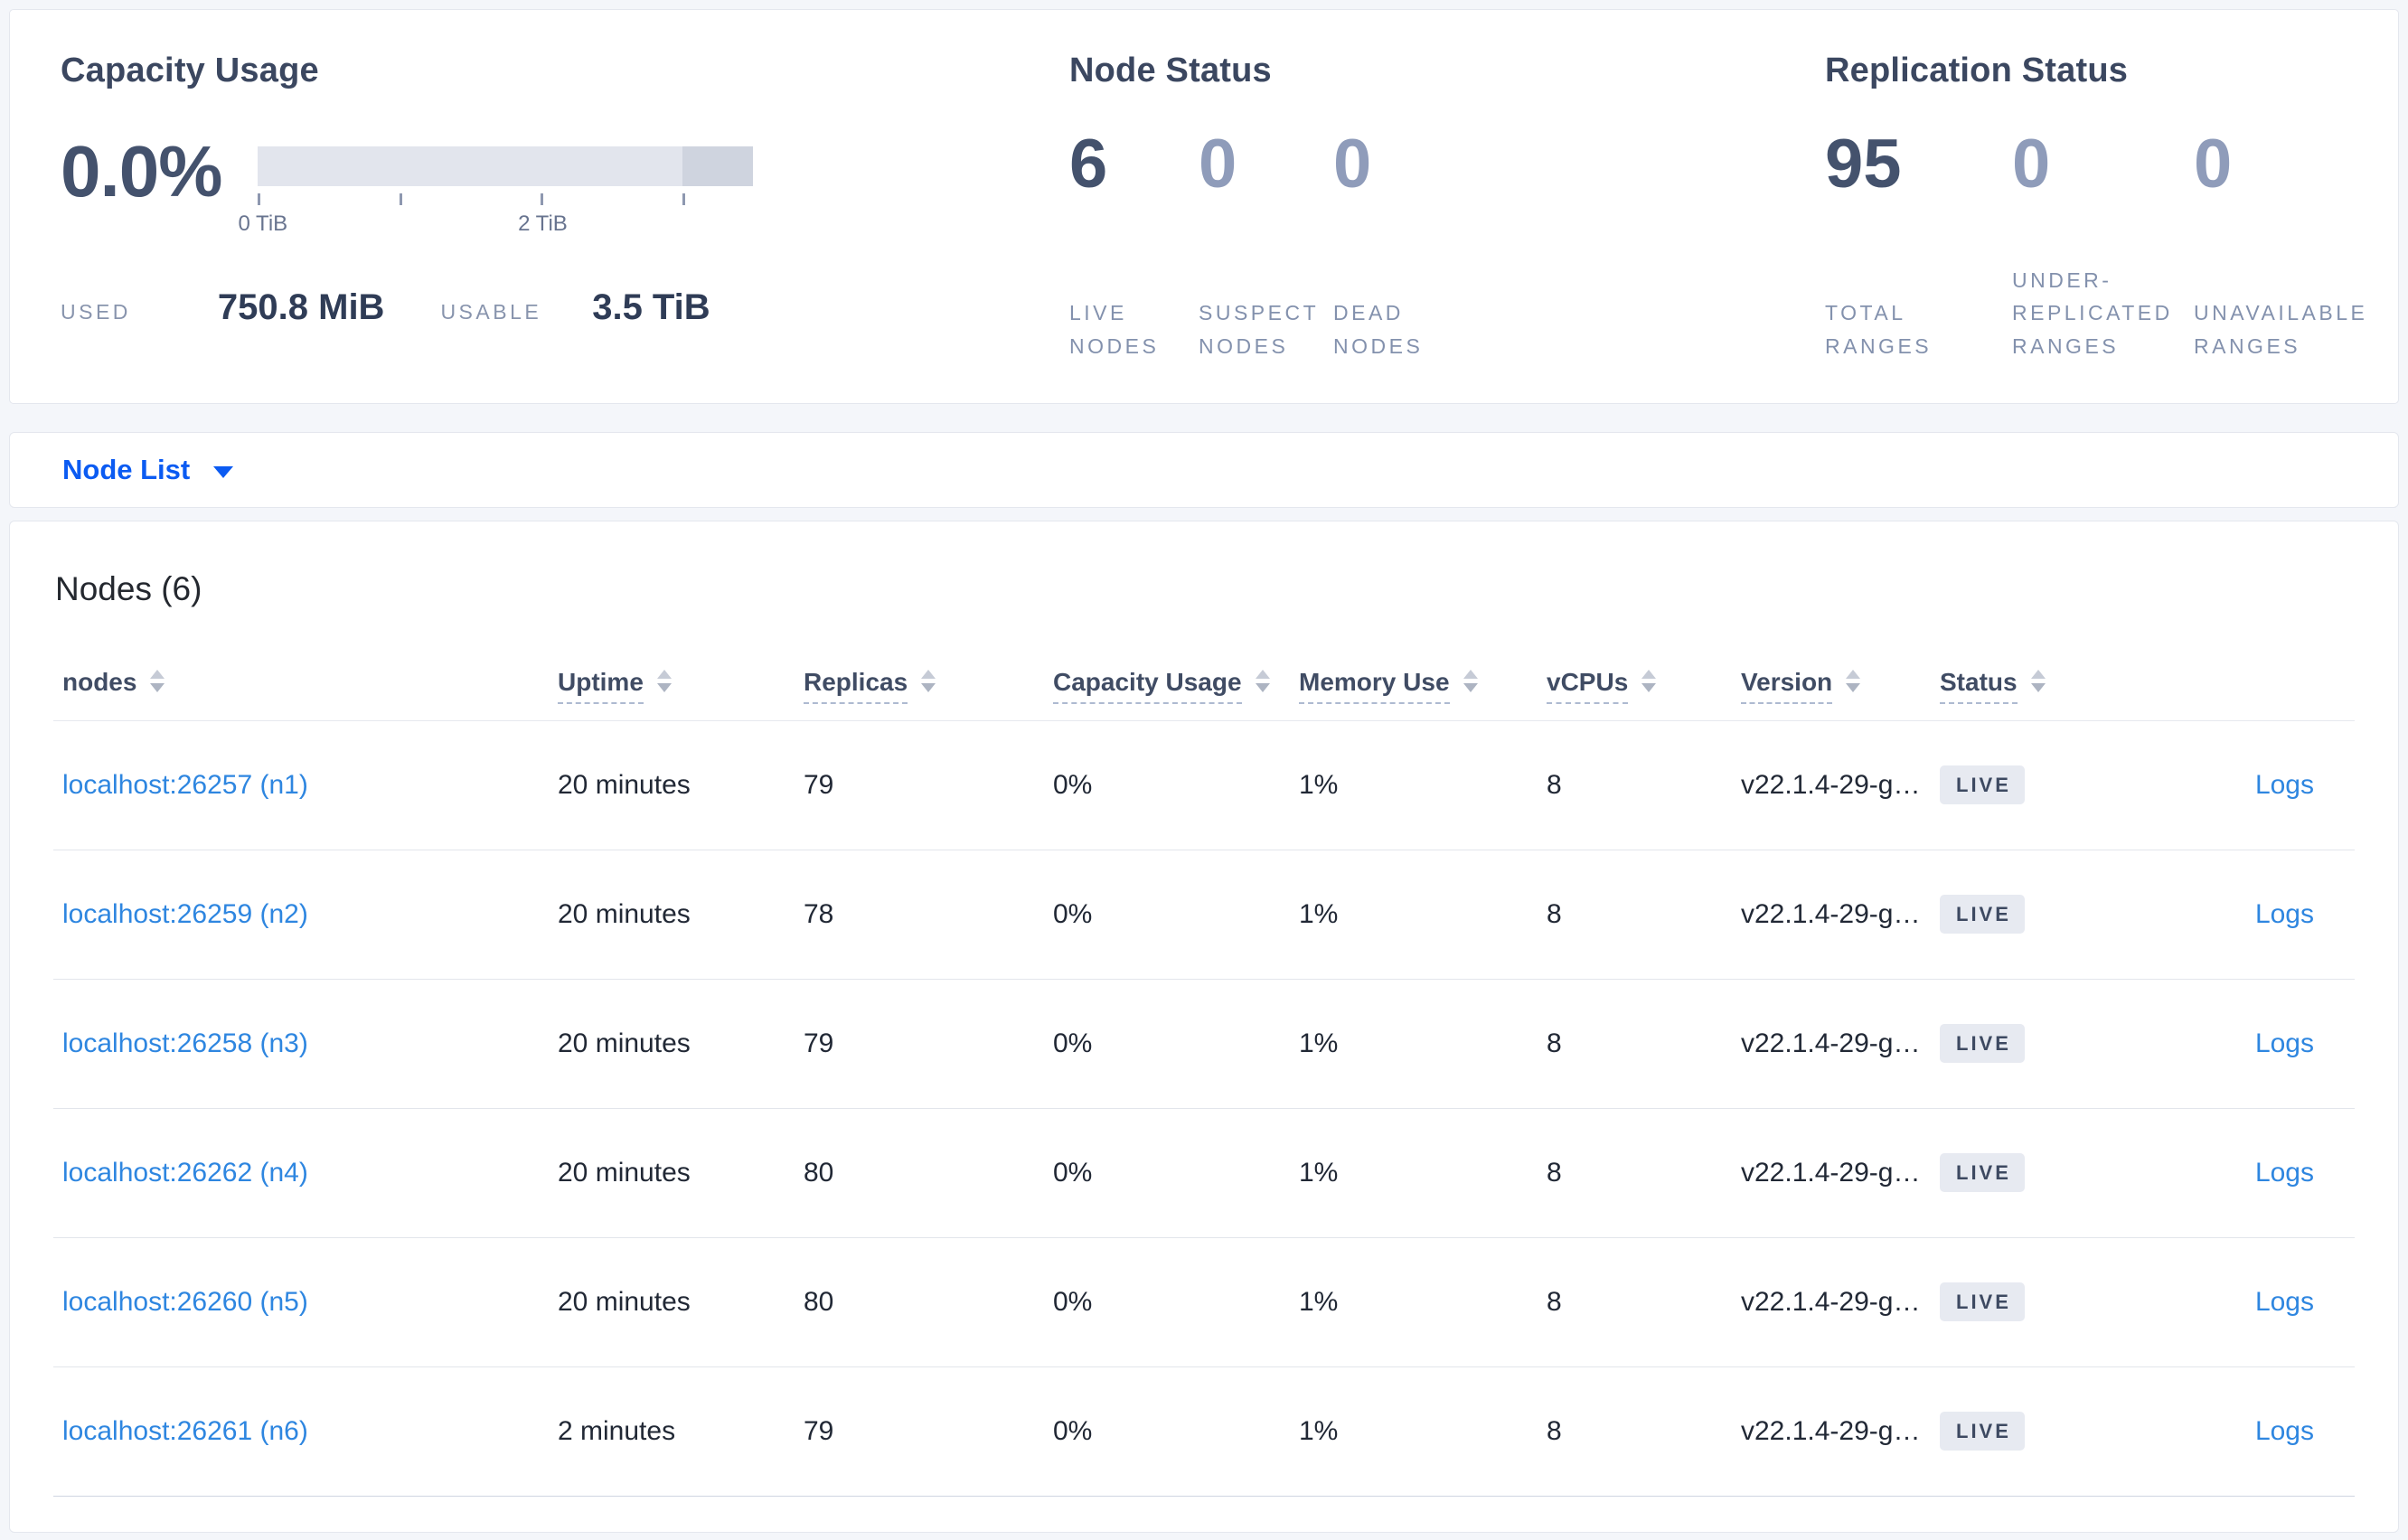  Describe the element at coordinates (651, 307) in the screenshot. I see `usable-value: 3.5 TiB` at that location.